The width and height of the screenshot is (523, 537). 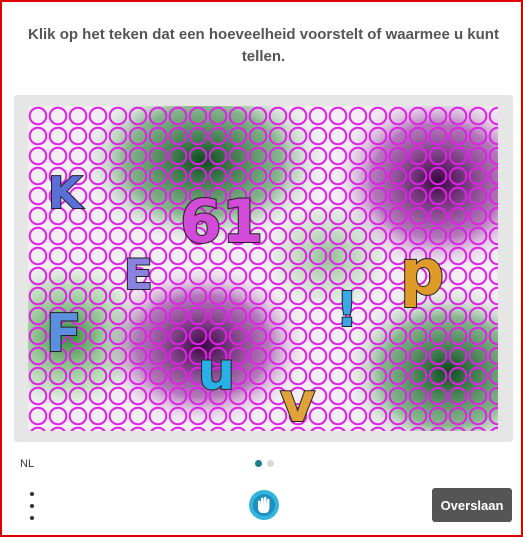 What do you see at coordinates (258, 463) in the screenshot?
I see `page-dot-active` at bounding box center [258, 463].